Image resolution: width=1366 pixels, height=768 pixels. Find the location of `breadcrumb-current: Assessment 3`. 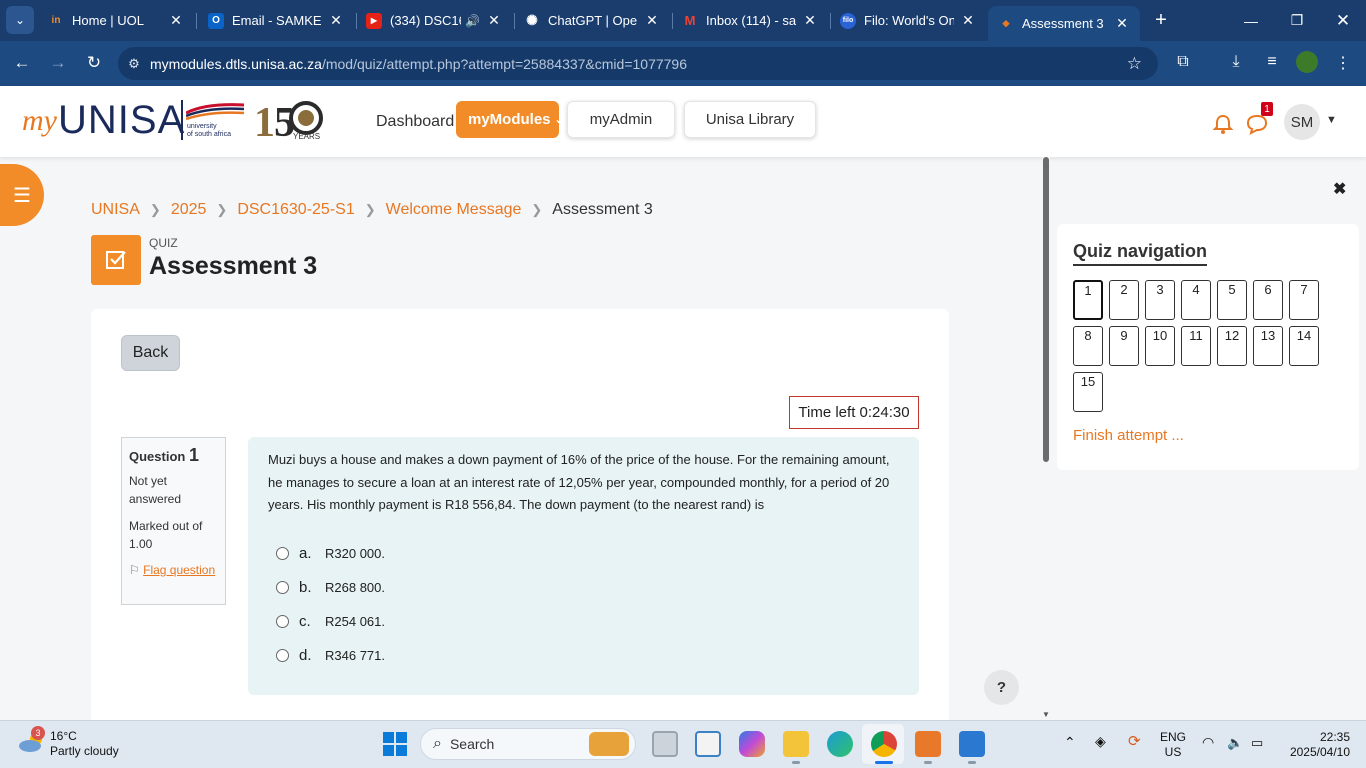

breadcrumb-current: Assessment 3 is located at coordinates (602, 209).